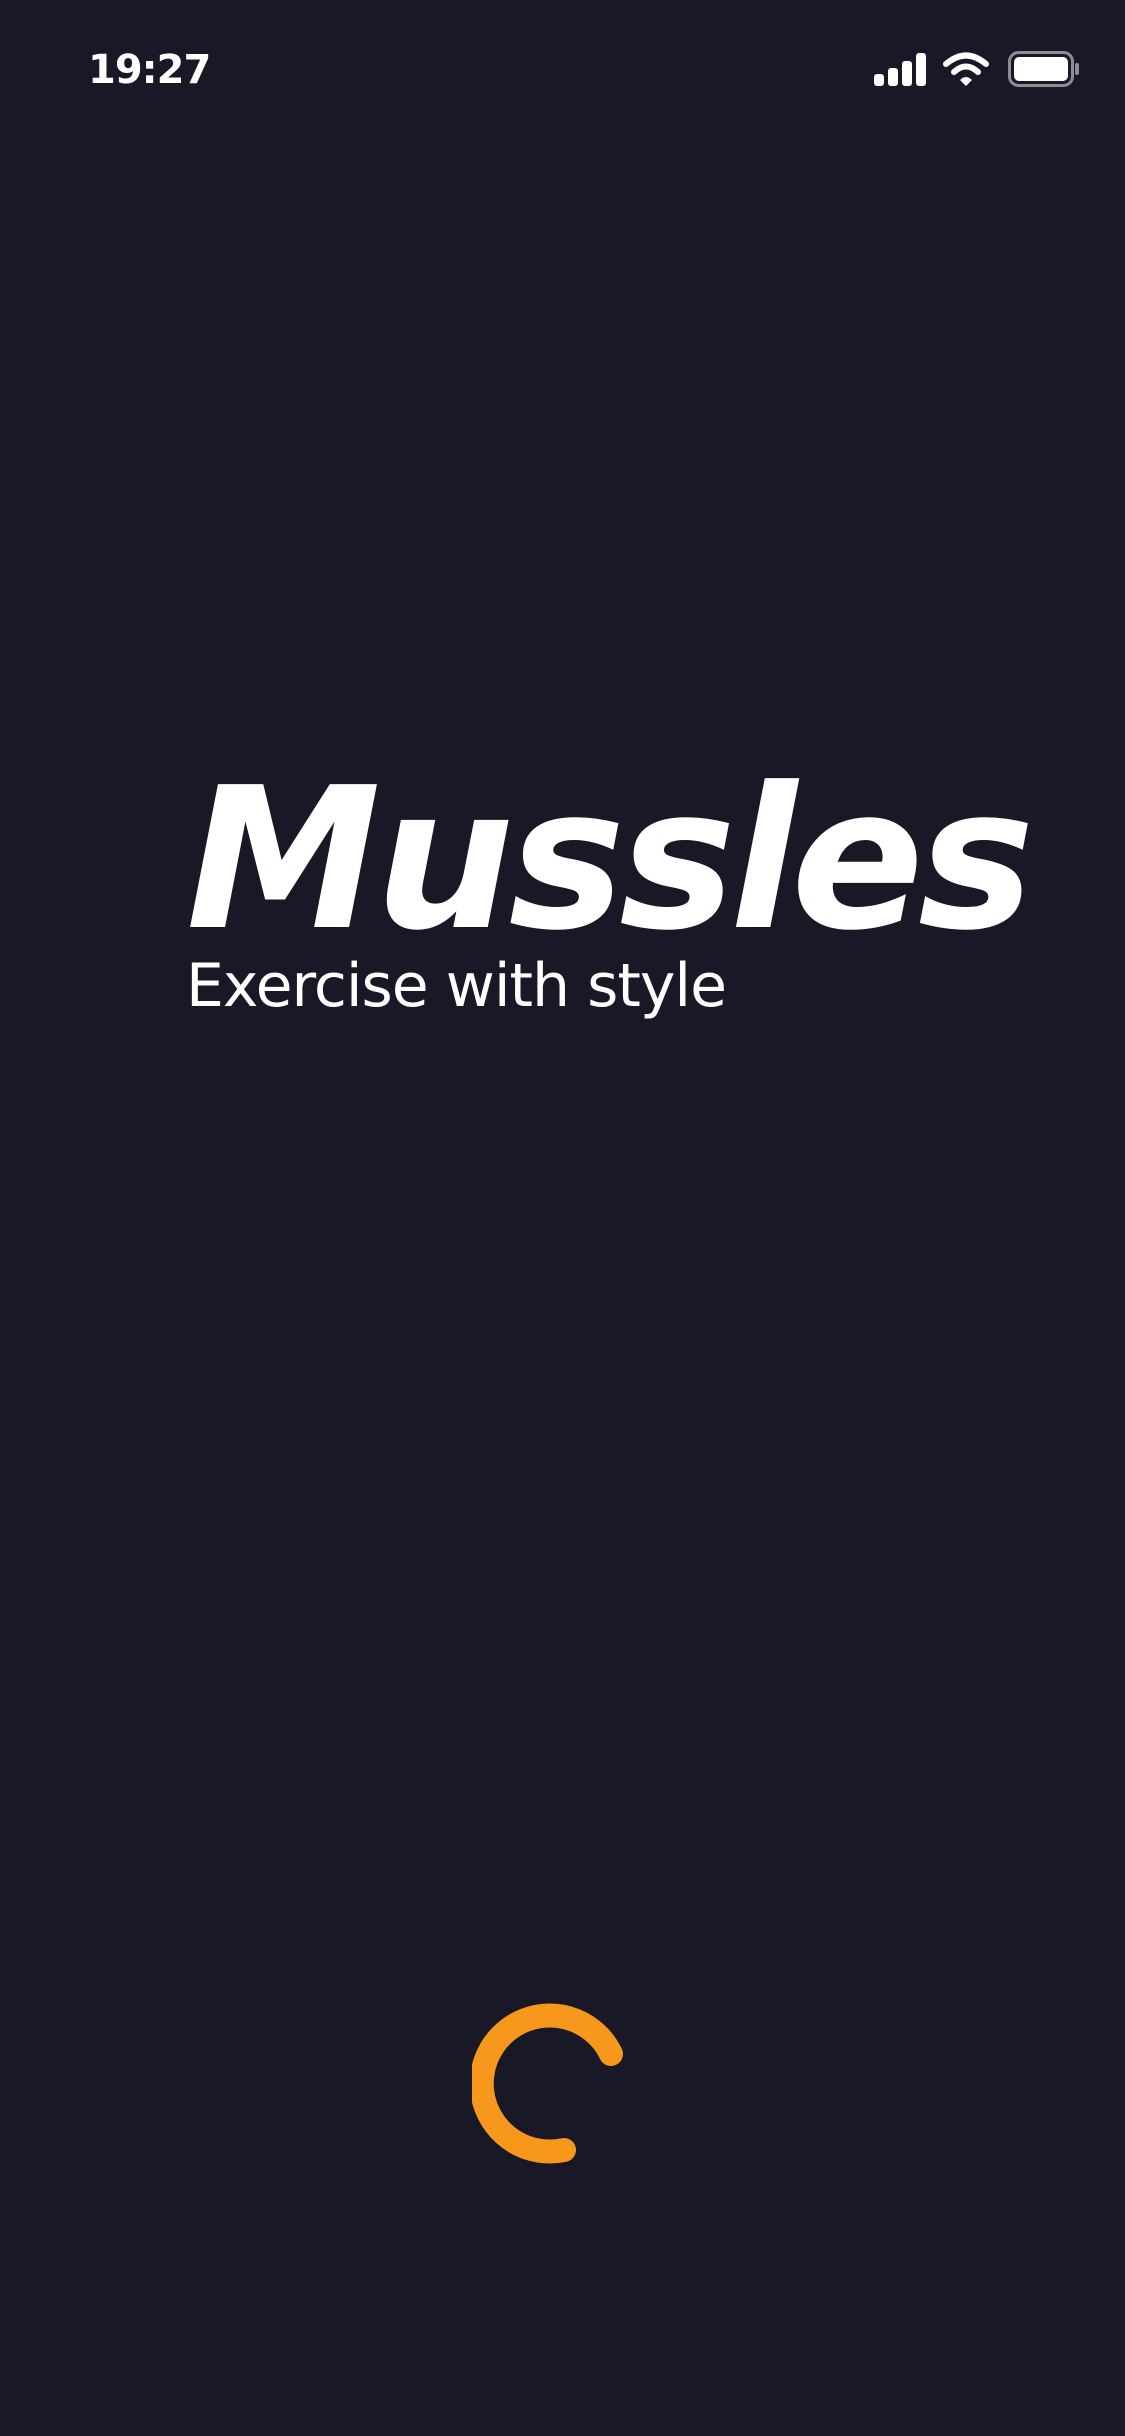 The height and width of the screenshot is (2436, 1125). I want to click on brand-block: Mussles Exercise with style, so click(636, 891).